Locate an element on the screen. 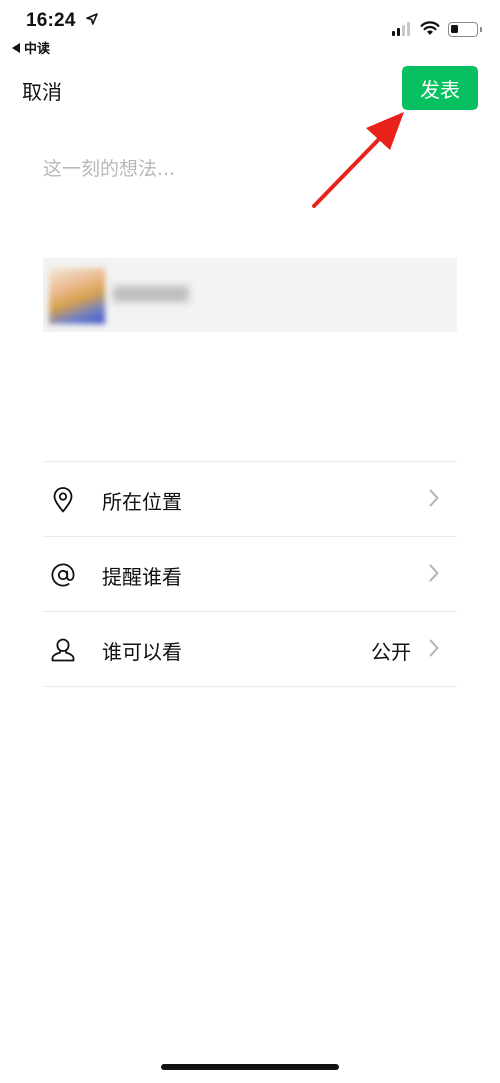 Image resolution: width=500 pixels, height=1083 pixels. battery-level is located at coordinates (454, 29).